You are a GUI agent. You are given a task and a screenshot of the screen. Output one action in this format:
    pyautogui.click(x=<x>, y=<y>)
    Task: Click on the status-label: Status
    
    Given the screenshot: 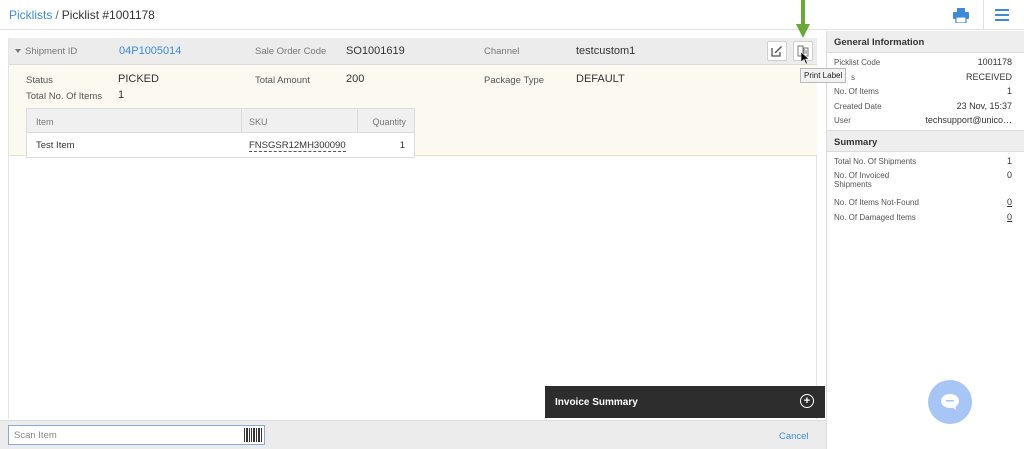 What is the action you would take?
    pyautogui.click(x=39, y=80)
    